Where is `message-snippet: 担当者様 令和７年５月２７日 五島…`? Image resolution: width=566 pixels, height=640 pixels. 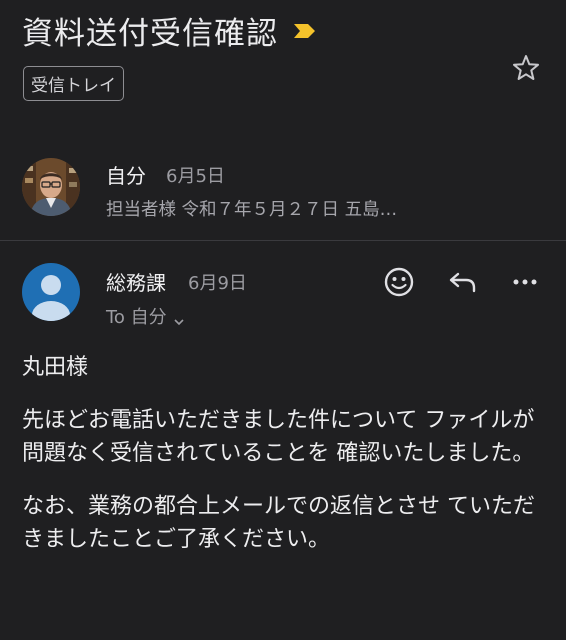 message-snippet: 担当者様 令和７年５月２７日 五島… is located at coordinates (252, 210).